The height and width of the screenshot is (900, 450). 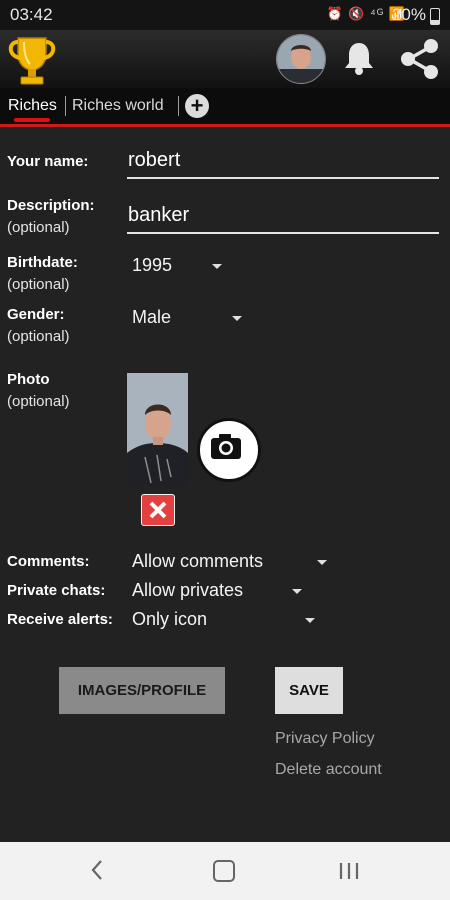 I want to click on photo-label-text: Photo, so click(x=28, y=379).